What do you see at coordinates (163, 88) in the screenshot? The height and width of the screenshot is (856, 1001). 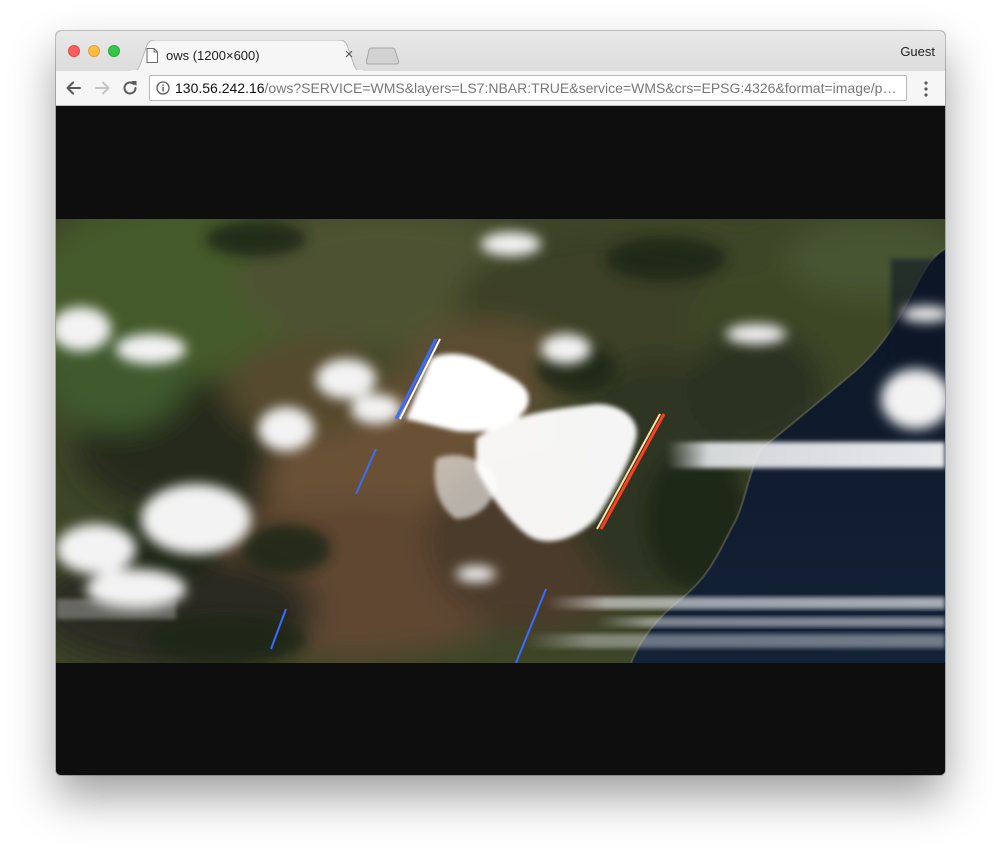 I see `info-icon` at bounding box center [163, 88].